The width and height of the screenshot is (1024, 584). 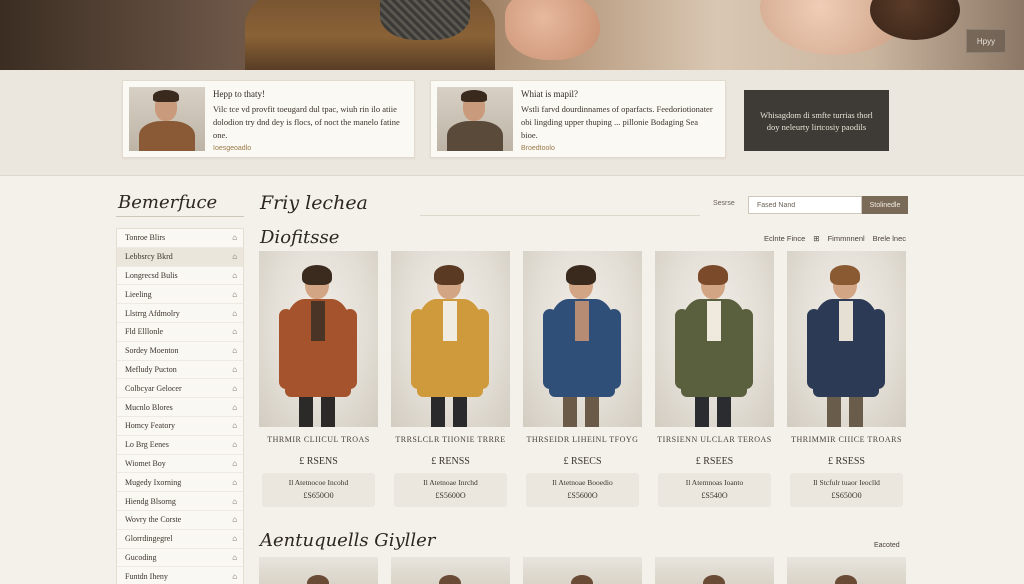 I want to click on product-name: THRIMMIR CIIICE TROARS, so click(x=846, y=439).